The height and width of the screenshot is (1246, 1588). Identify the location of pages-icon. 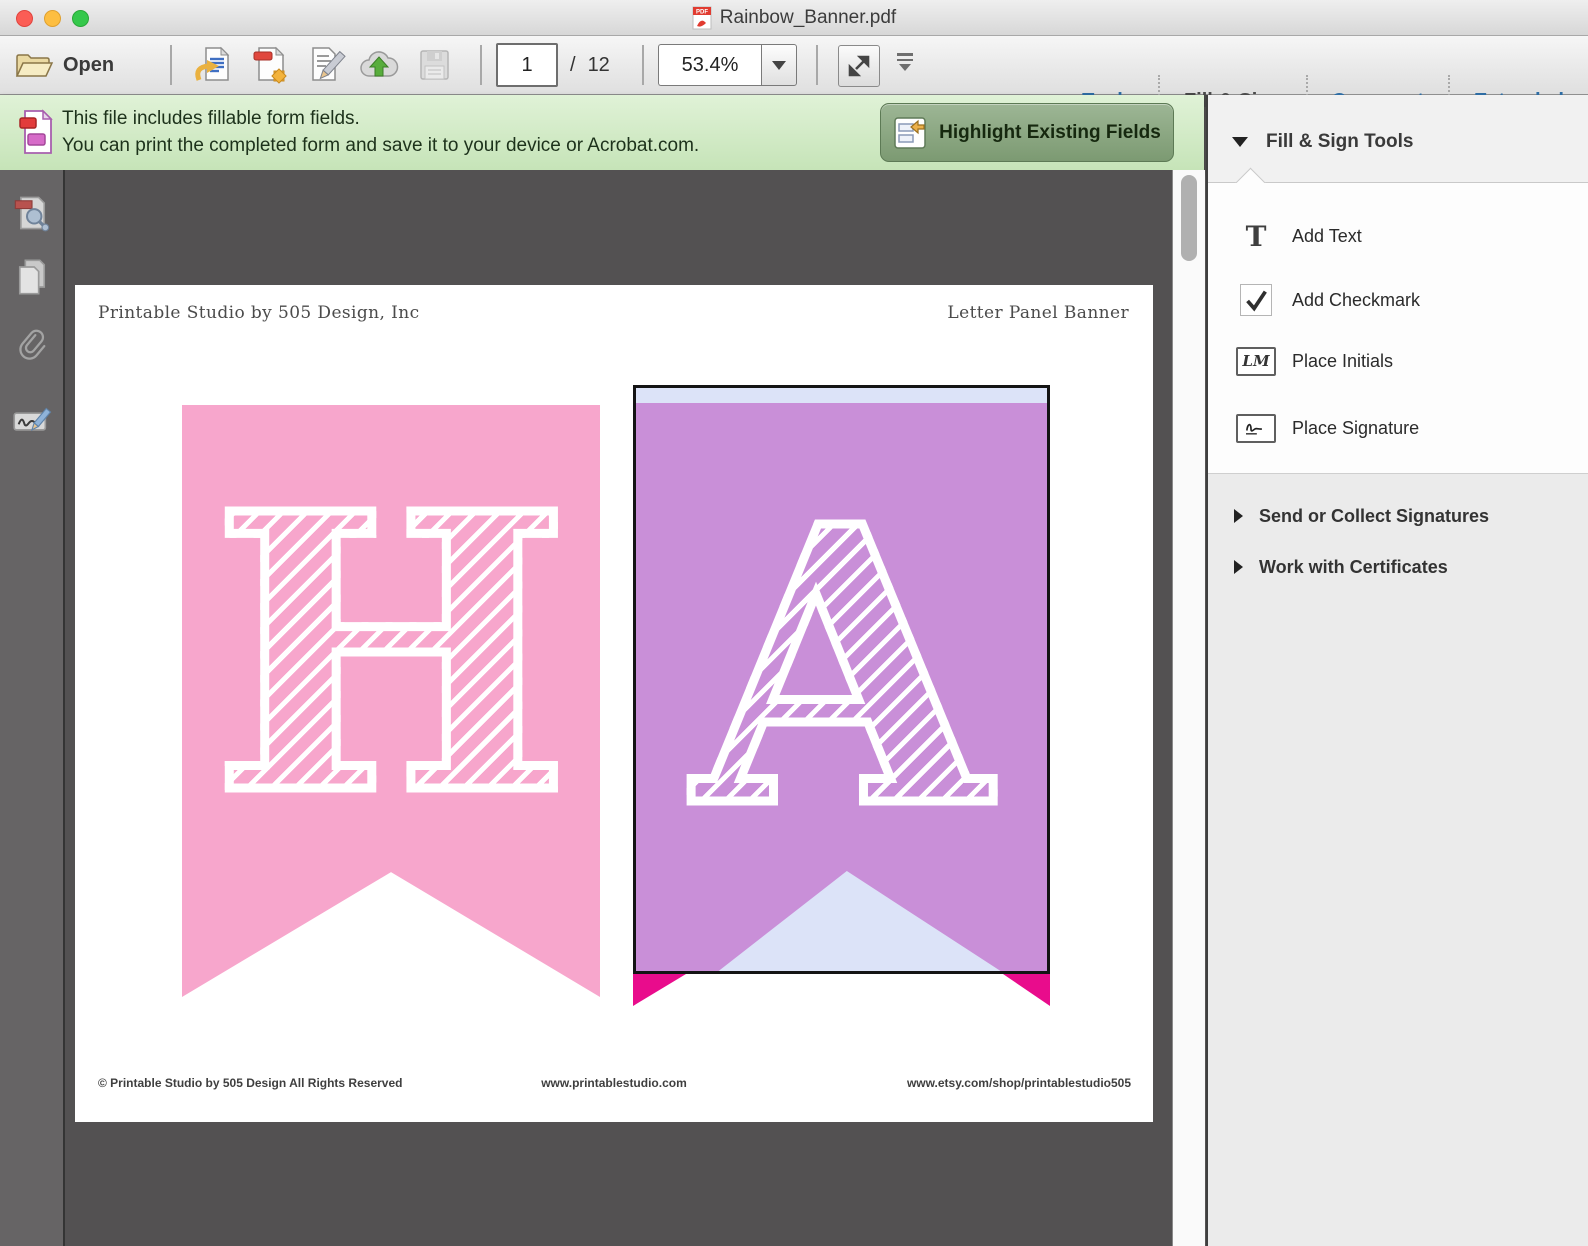
(32, 277).